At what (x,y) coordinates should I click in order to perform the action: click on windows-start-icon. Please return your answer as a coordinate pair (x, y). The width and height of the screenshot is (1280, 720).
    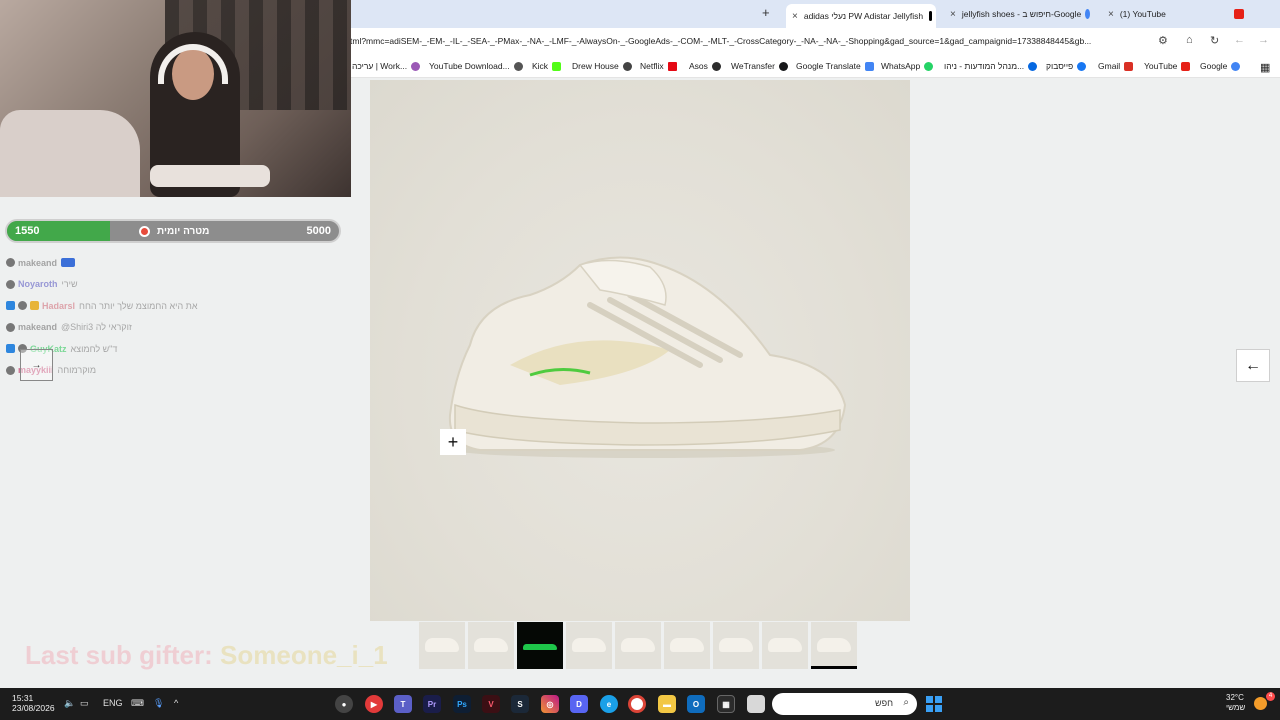
    Looking at the image, I should click on (934, 704).